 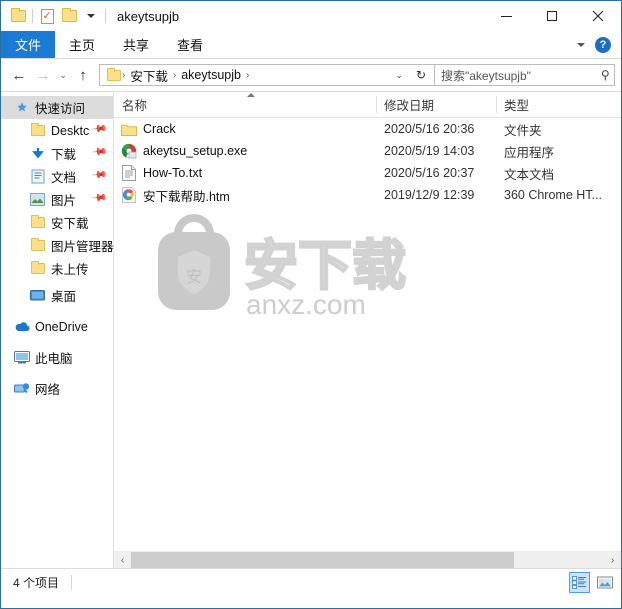 I want to click on sidebar-item-documents: 文档 📌, so click(x=57, y=176).